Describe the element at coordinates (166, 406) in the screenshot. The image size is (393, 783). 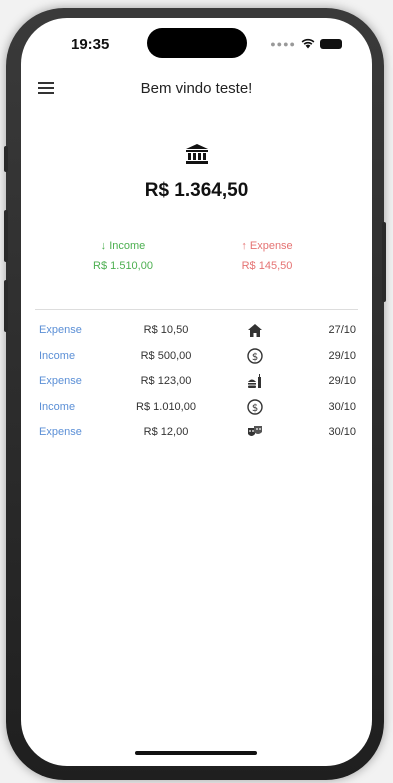
I see `transaction-amount: R$ 1.010,00` at that location.